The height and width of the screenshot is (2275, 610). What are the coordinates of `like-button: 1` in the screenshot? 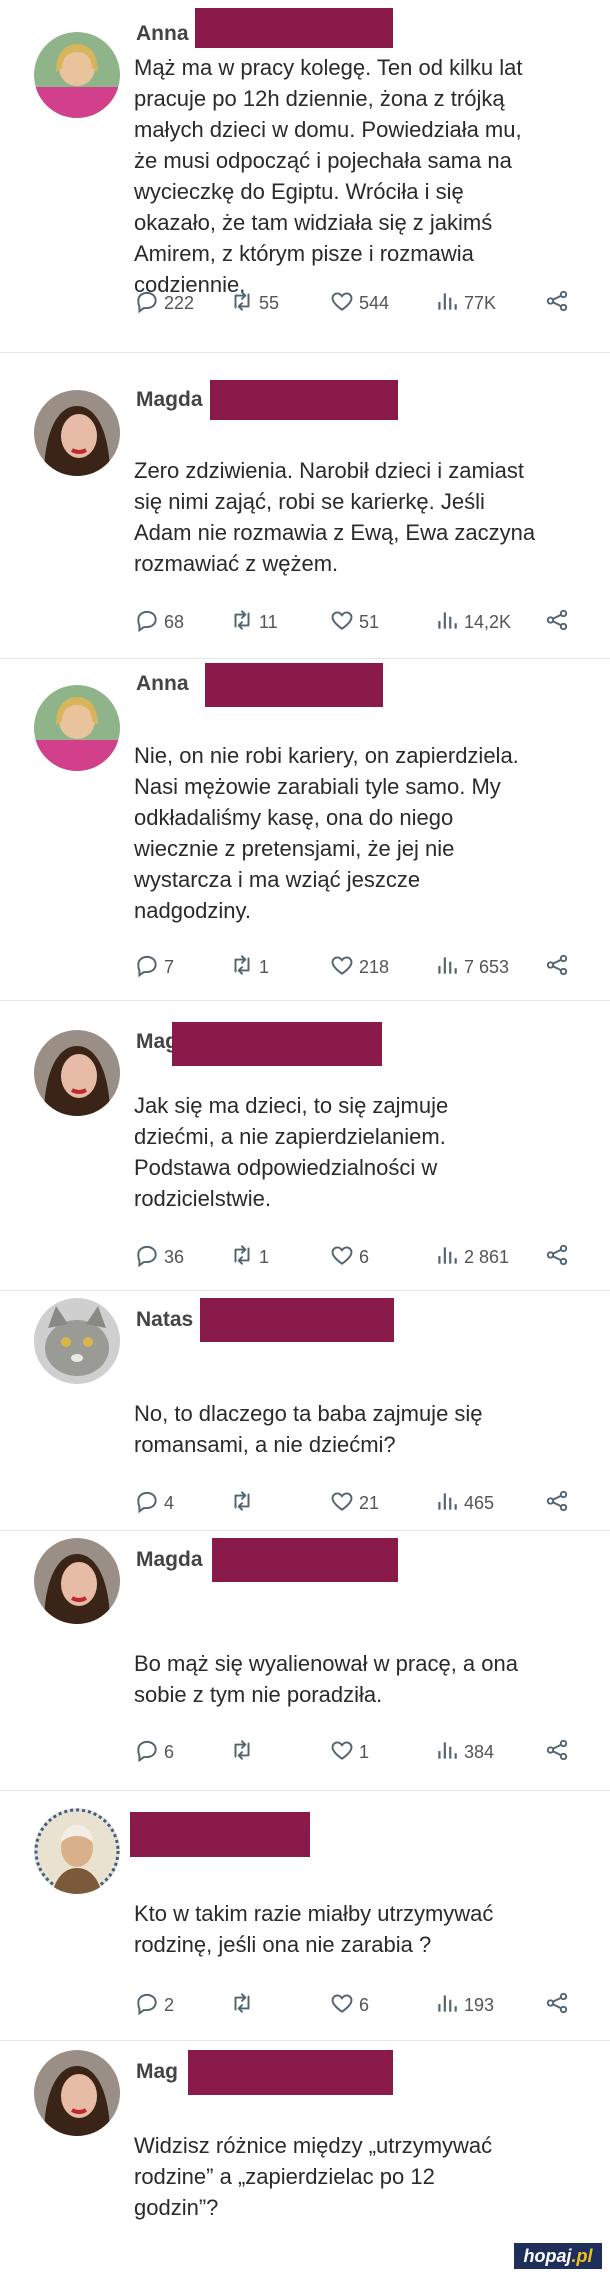 It's located at (349, 1752).